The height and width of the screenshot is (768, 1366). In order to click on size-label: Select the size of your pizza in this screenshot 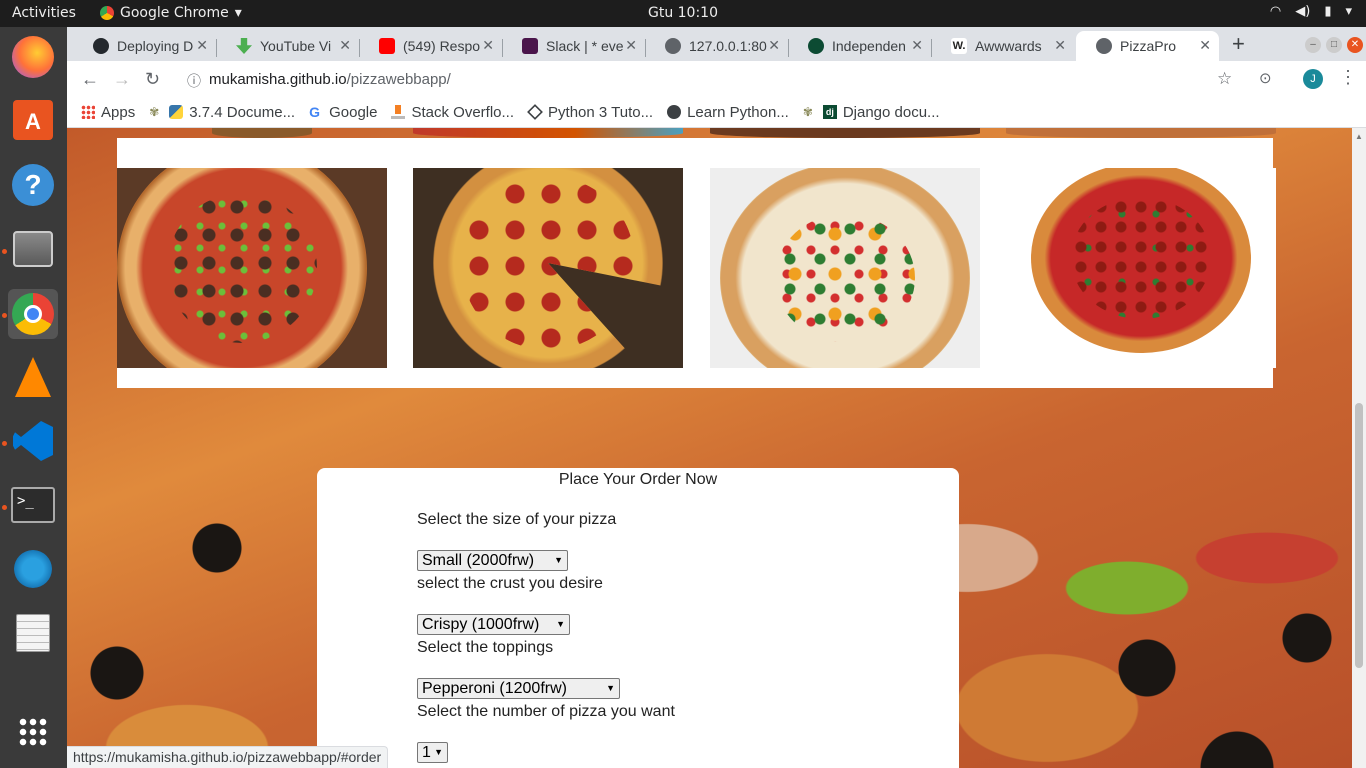, I will do `click(517, 519)`.